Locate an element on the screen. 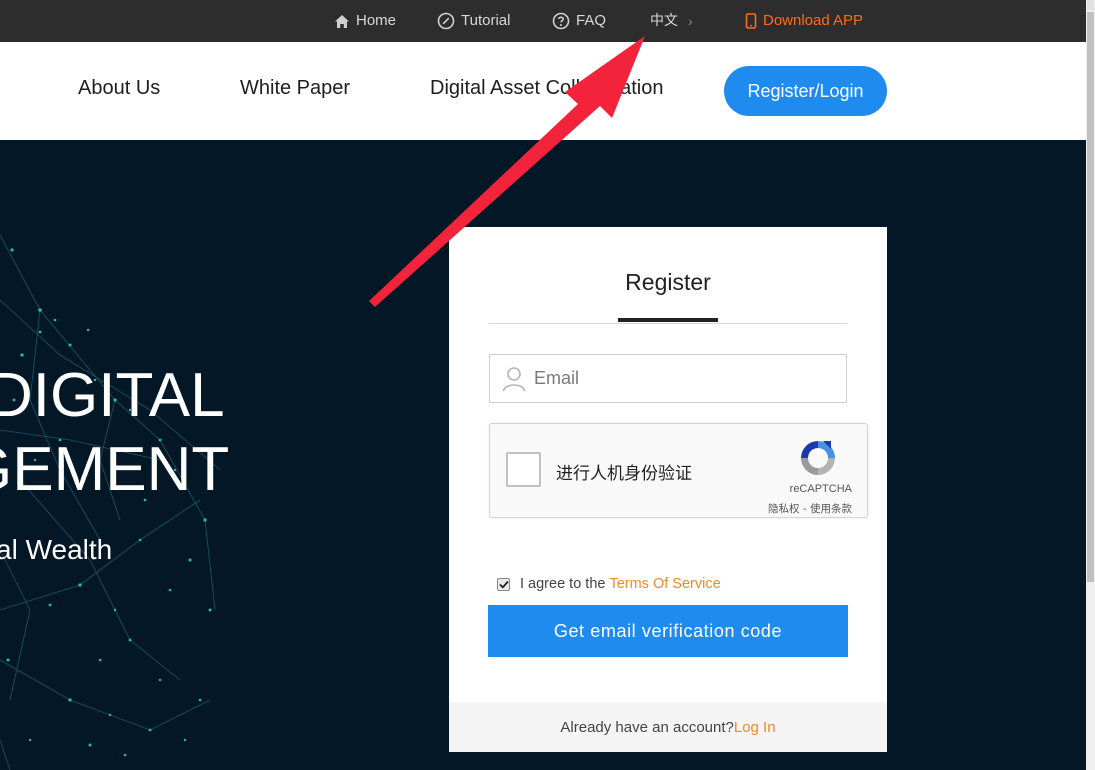 This screenshot has height=770, width=1095. top-utility-bar: Home Tutorial FAQ 中文 › Download APP is located at coordinates (543, 21).